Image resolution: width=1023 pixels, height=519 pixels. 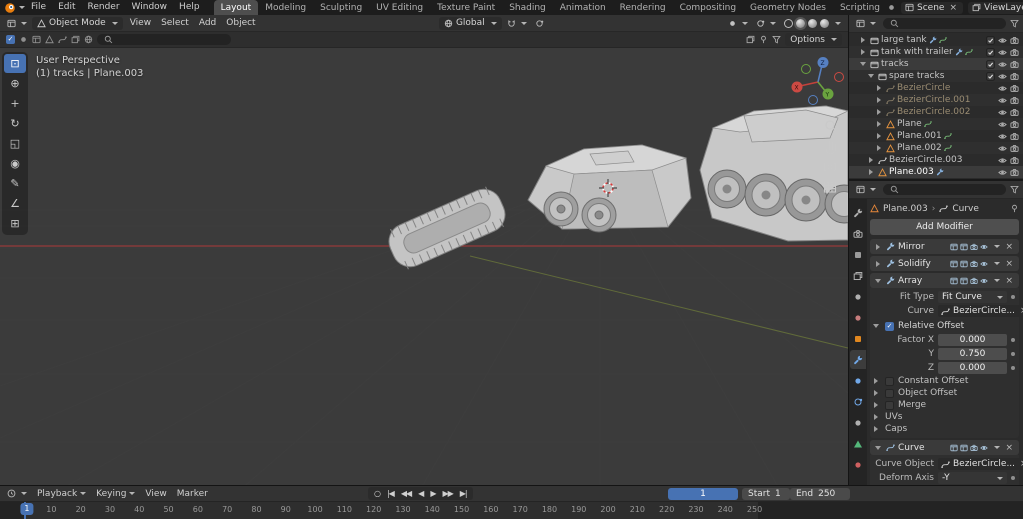 What do you see at coordinates (750, 39) in the screenshot?
I see `snap-target-icon` at bounding box center [750, 39].